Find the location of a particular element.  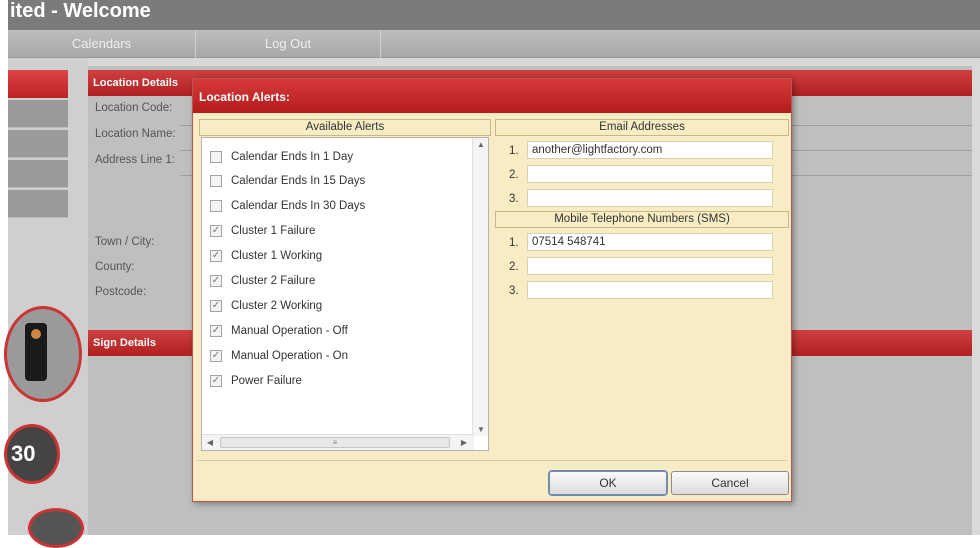

email-number: 2. is located at coordinates (514, 175).